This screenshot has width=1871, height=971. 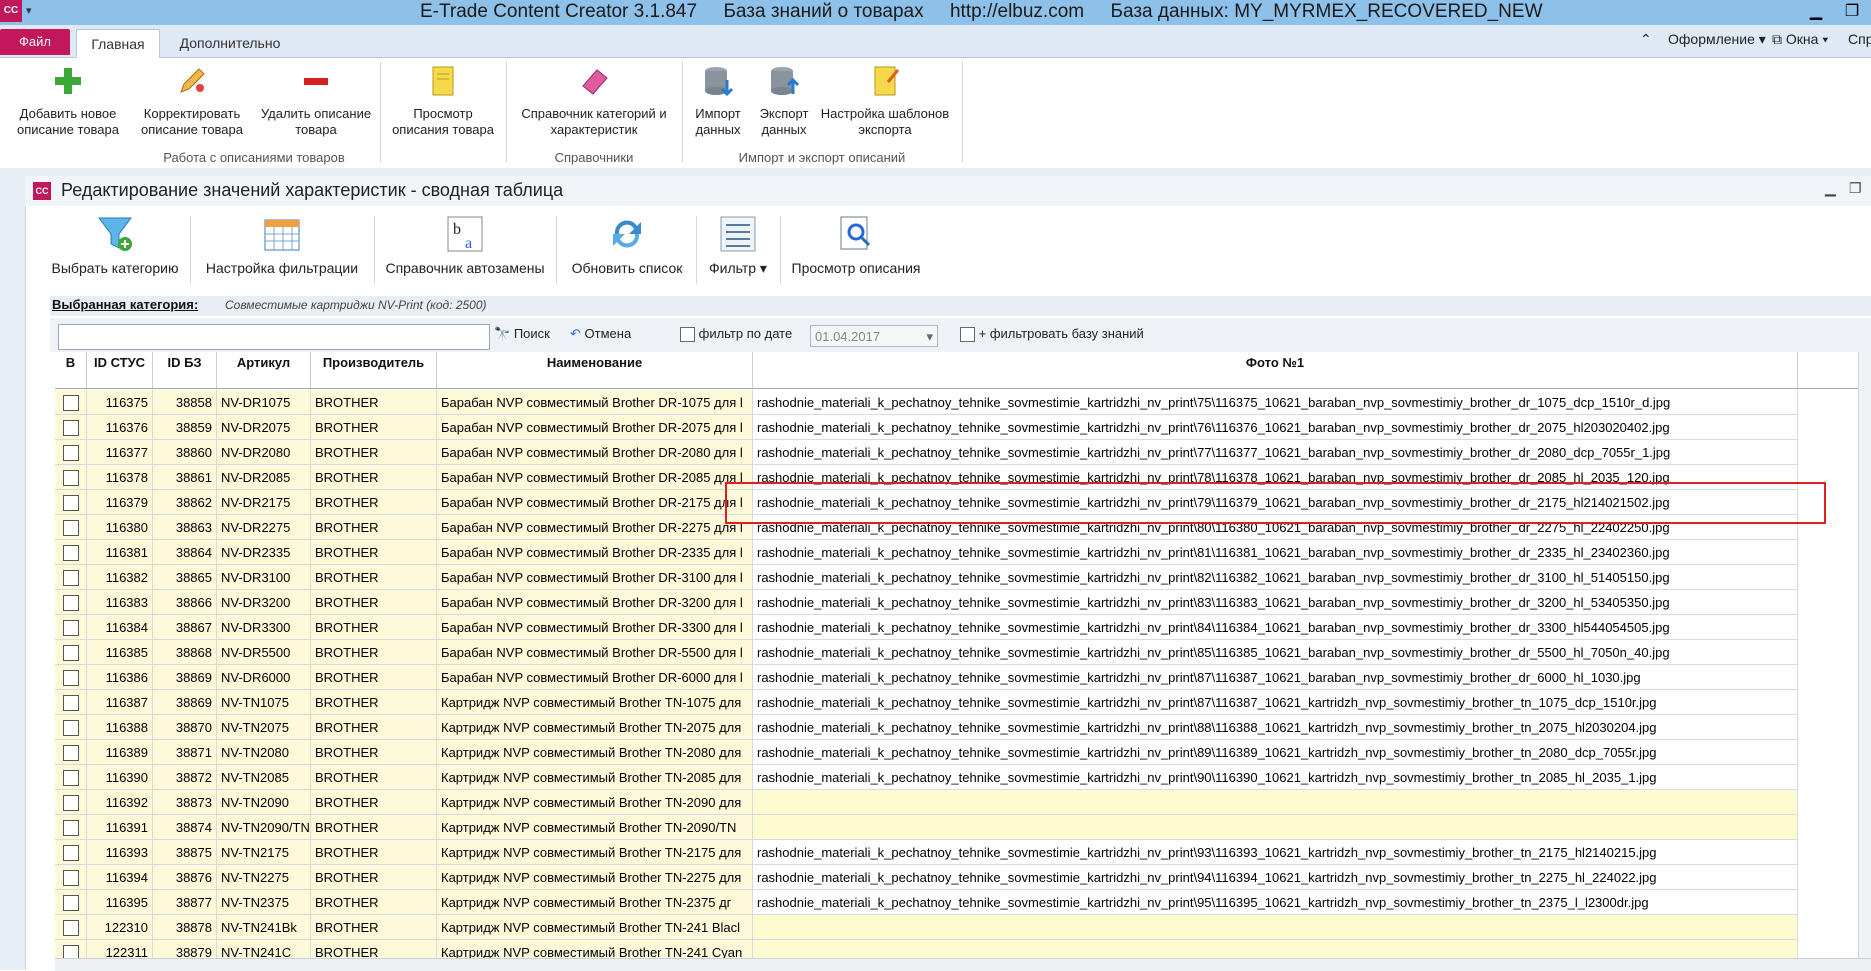 I want to click on cell-id-bz: 38871, so click(x=185, y=752).